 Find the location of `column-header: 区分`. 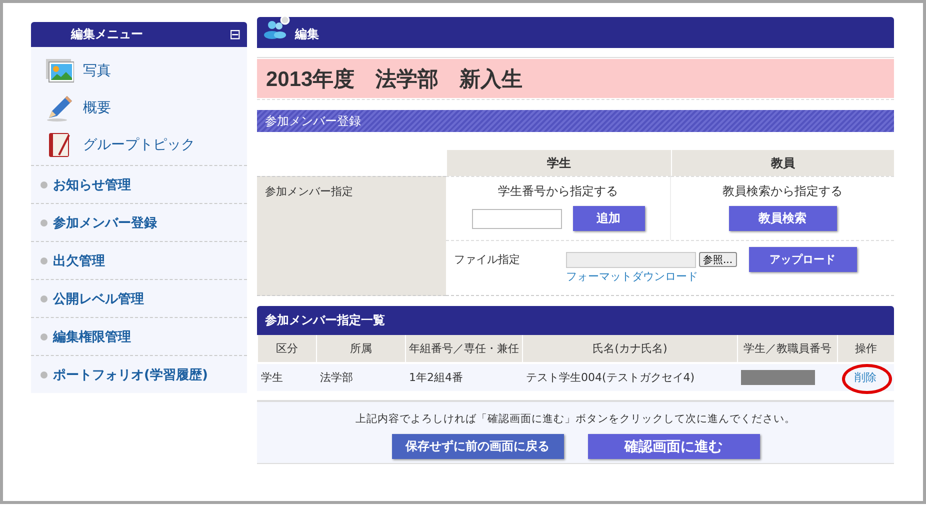

column-header: 区分 is located at coordinates (286, 348).